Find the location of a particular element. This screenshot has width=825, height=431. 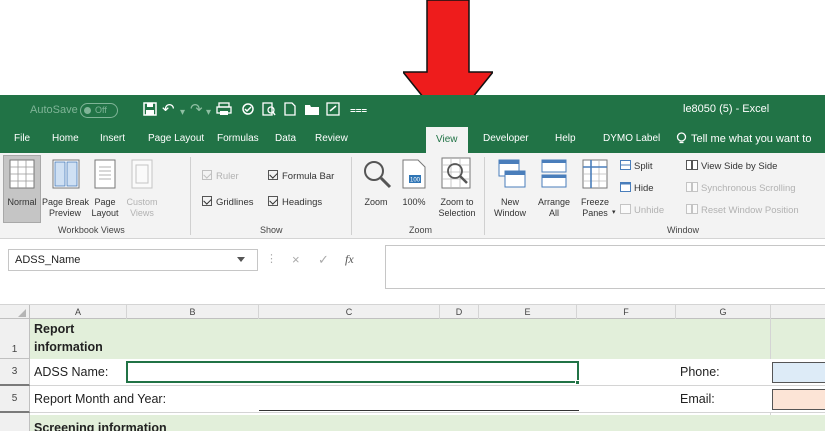

save-icon is located at coordinates (150, 110).